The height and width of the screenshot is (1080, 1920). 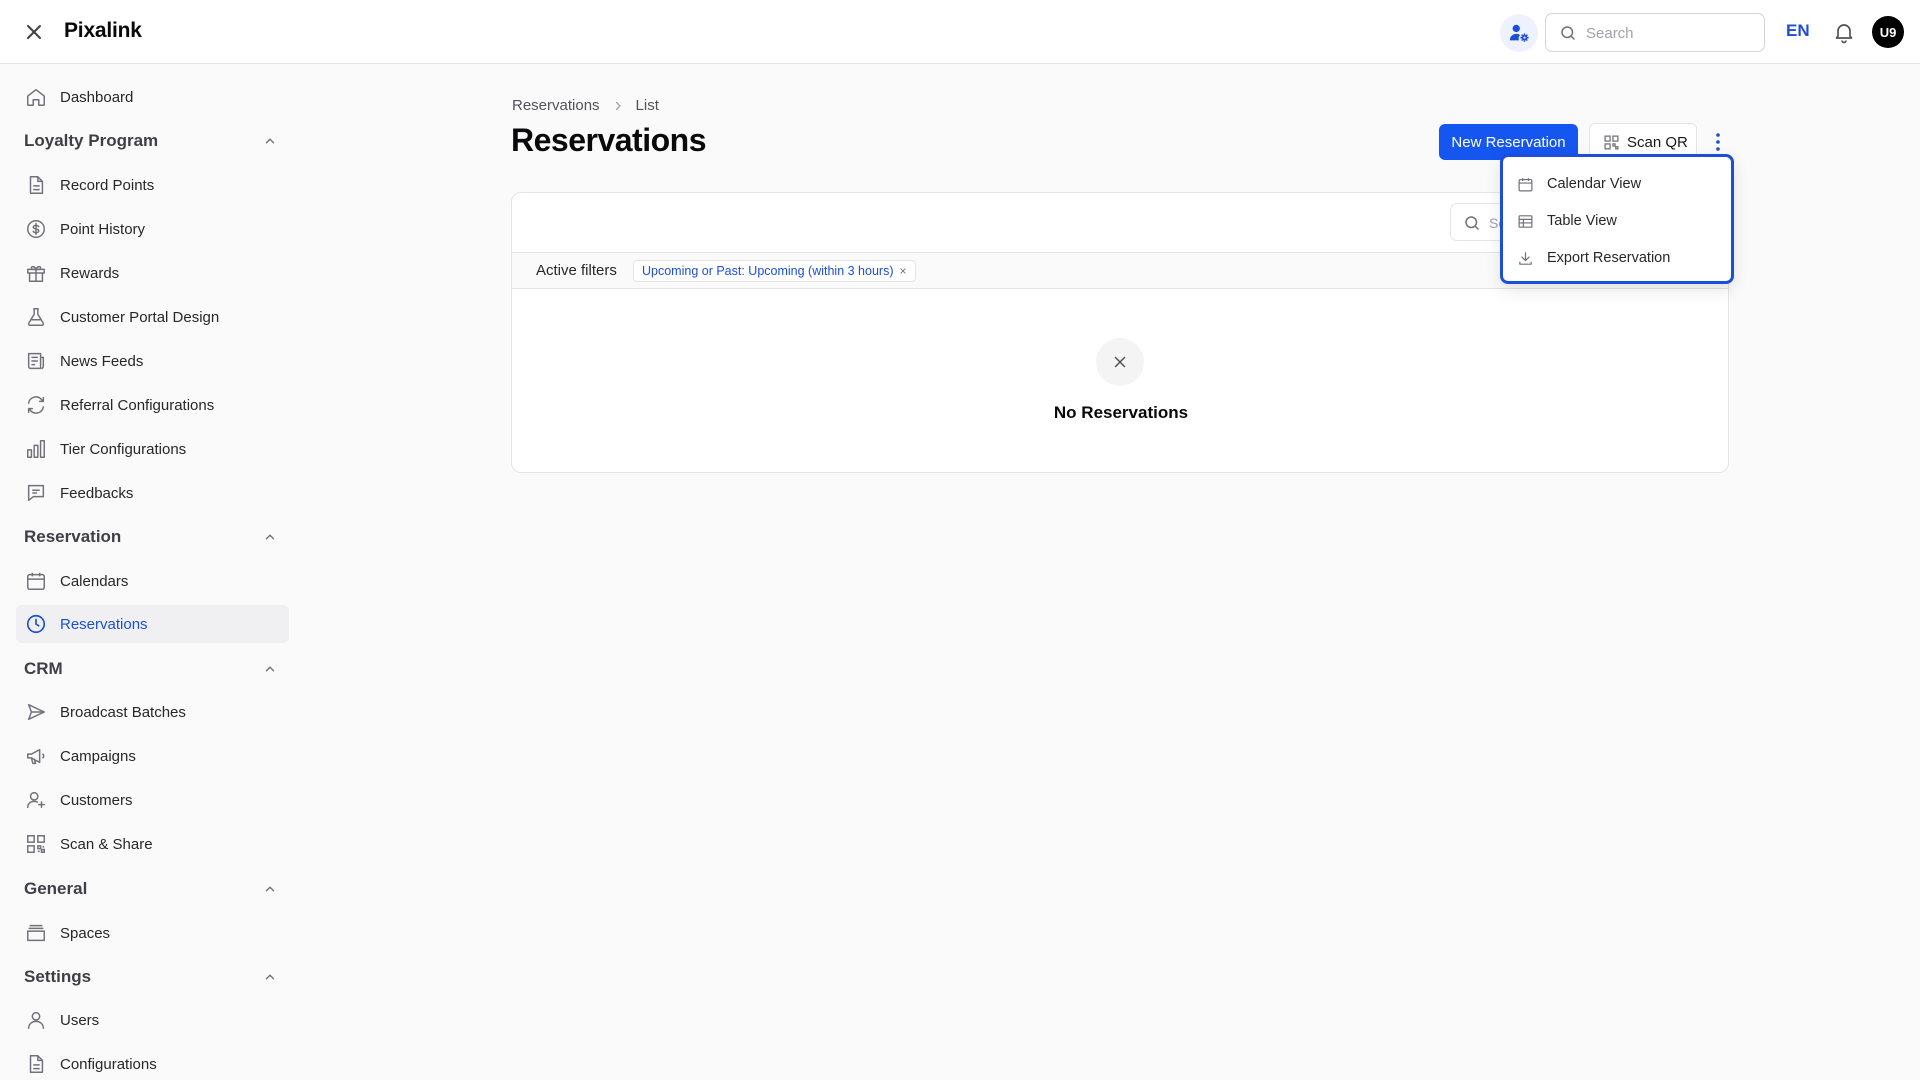 What do you see at coordinates (36, 273) in the screenshot?
I see `gift-icon` at bounding box center [36, 273].